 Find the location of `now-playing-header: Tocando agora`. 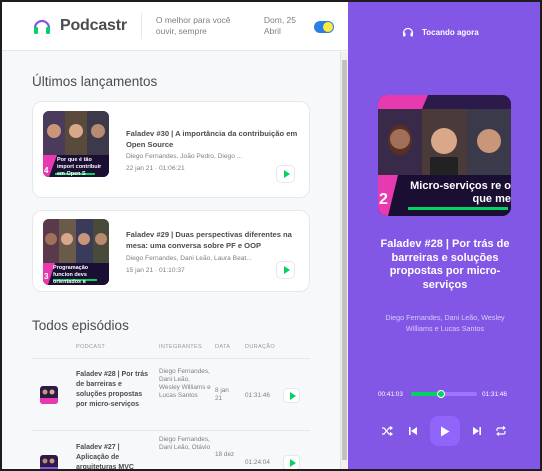

now-playing-header: Tocando agora is located at coordinates (440, 32).